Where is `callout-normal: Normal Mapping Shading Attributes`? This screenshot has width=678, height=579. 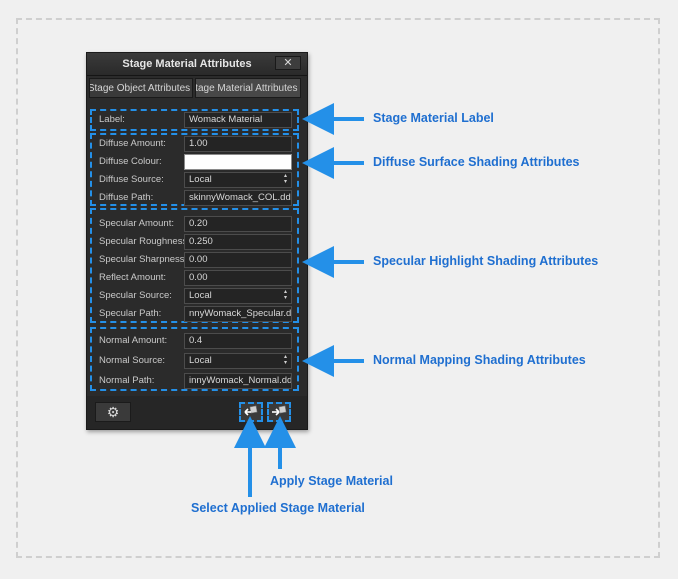
callout-normal: Normal Mapping Shading Attributes is located at coordinates (479, 360).